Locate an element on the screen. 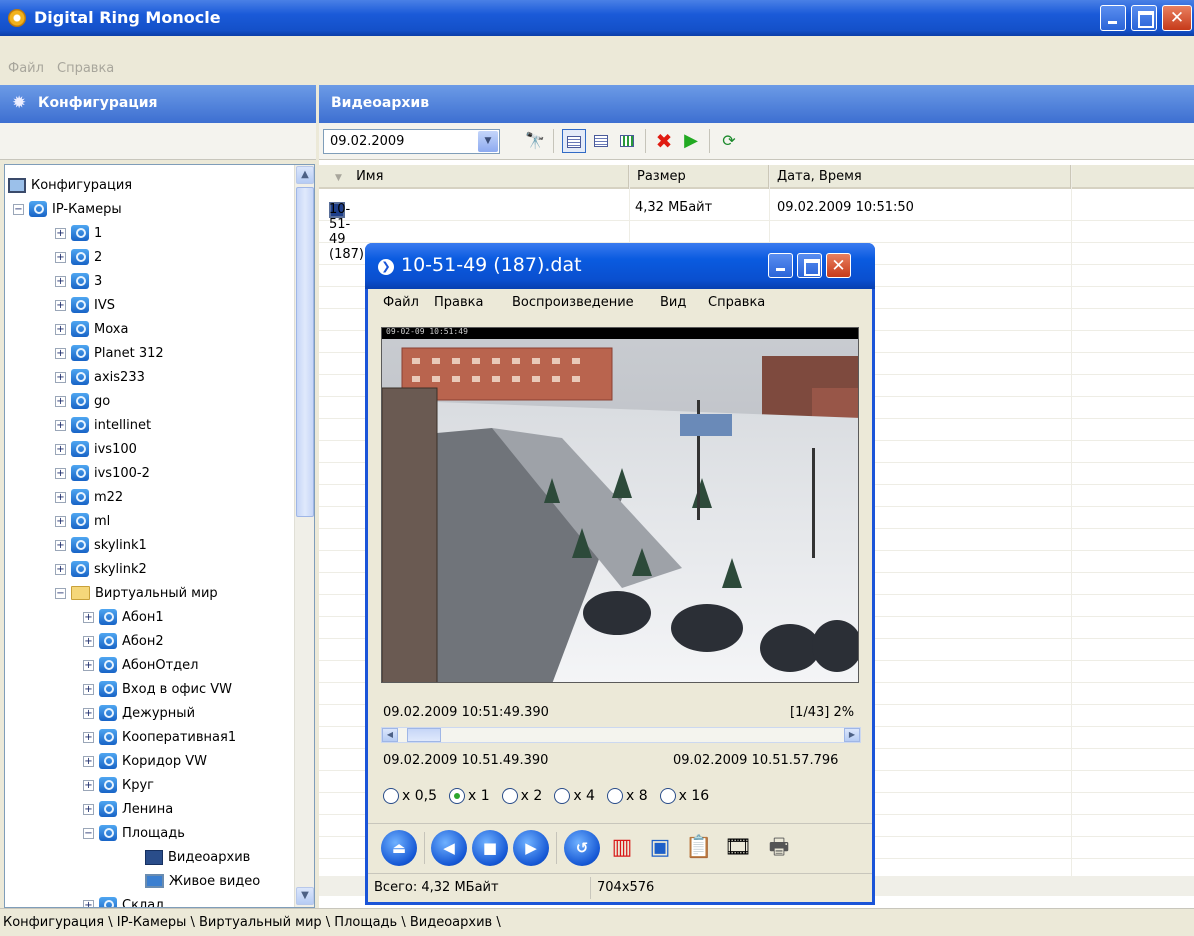 Image resolution: width=1194 pixels, height=936 pixels. player-minimize-button is located at coordinates (780, 265).